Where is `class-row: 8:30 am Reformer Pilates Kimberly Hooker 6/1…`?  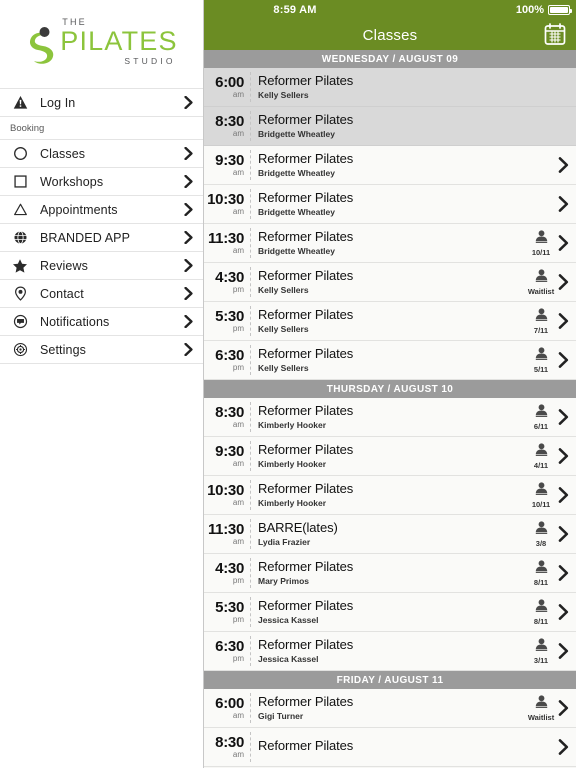 class-row: 8:30 am Reformer Pilates Kimberly Hooker 6/1… is located at coordinates (390, 417).